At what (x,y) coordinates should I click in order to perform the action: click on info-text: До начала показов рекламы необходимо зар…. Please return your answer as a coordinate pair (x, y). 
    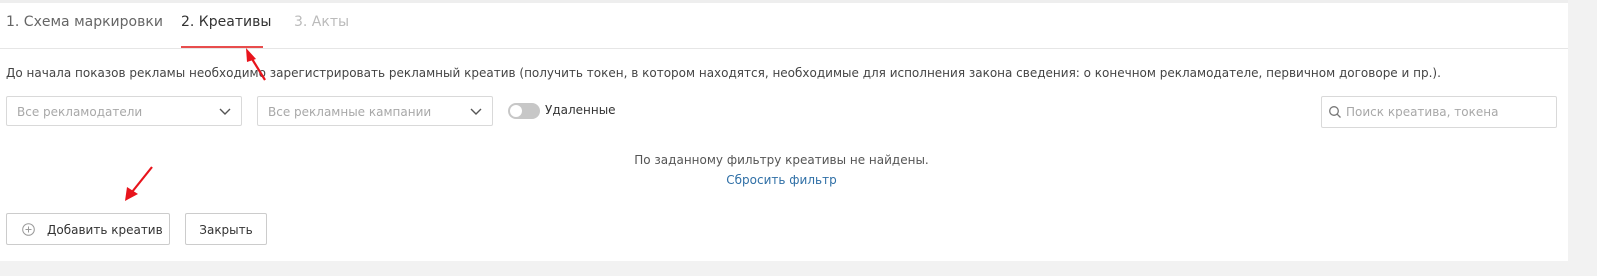
    Looking at the image, I should click on (723, 73).